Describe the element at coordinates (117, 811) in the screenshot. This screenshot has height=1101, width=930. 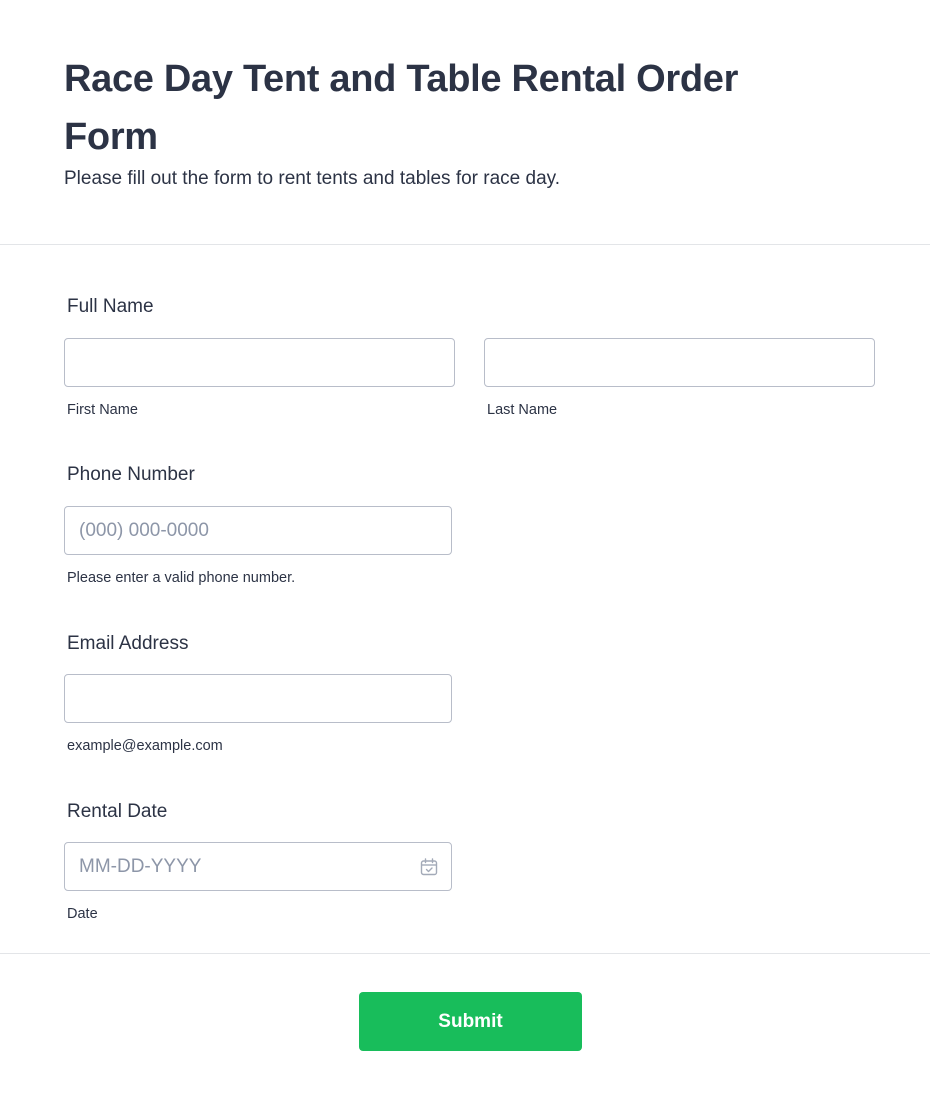
I see `rental-date-label: Rental Date` at that location.